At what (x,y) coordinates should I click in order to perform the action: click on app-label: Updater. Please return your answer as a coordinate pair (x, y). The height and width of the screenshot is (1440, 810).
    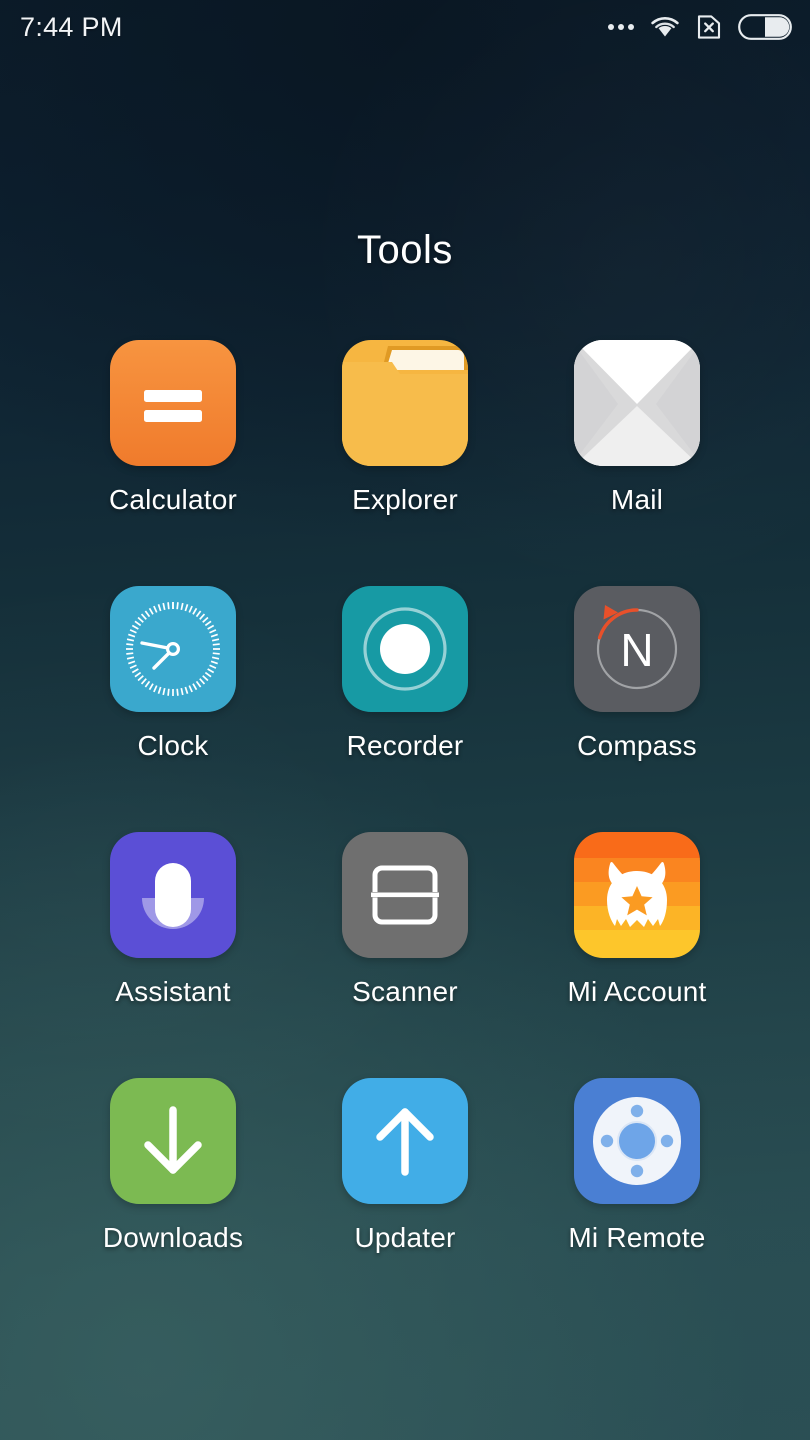
    Looking at the image, I should click on (405, 1237).